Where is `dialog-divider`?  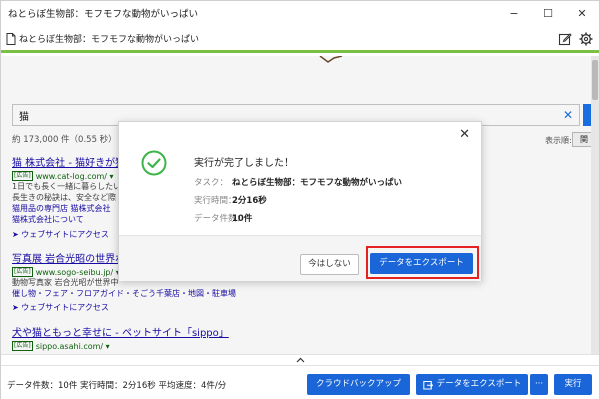 dialog-divider is located at coordinates (300, 235).